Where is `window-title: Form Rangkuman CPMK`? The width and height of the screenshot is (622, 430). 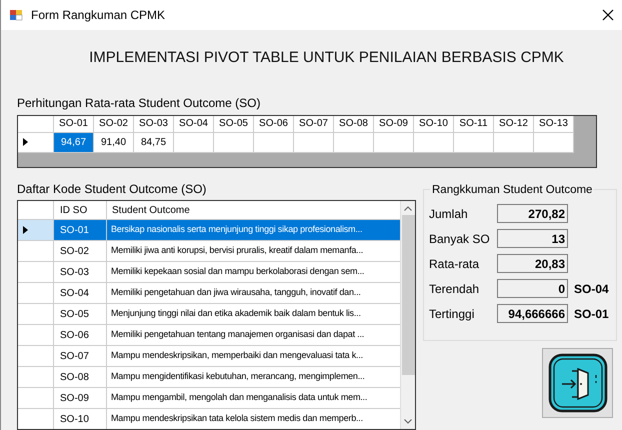 window-title: Form Rangkuman CPMK is located at coordinates (98, 15).